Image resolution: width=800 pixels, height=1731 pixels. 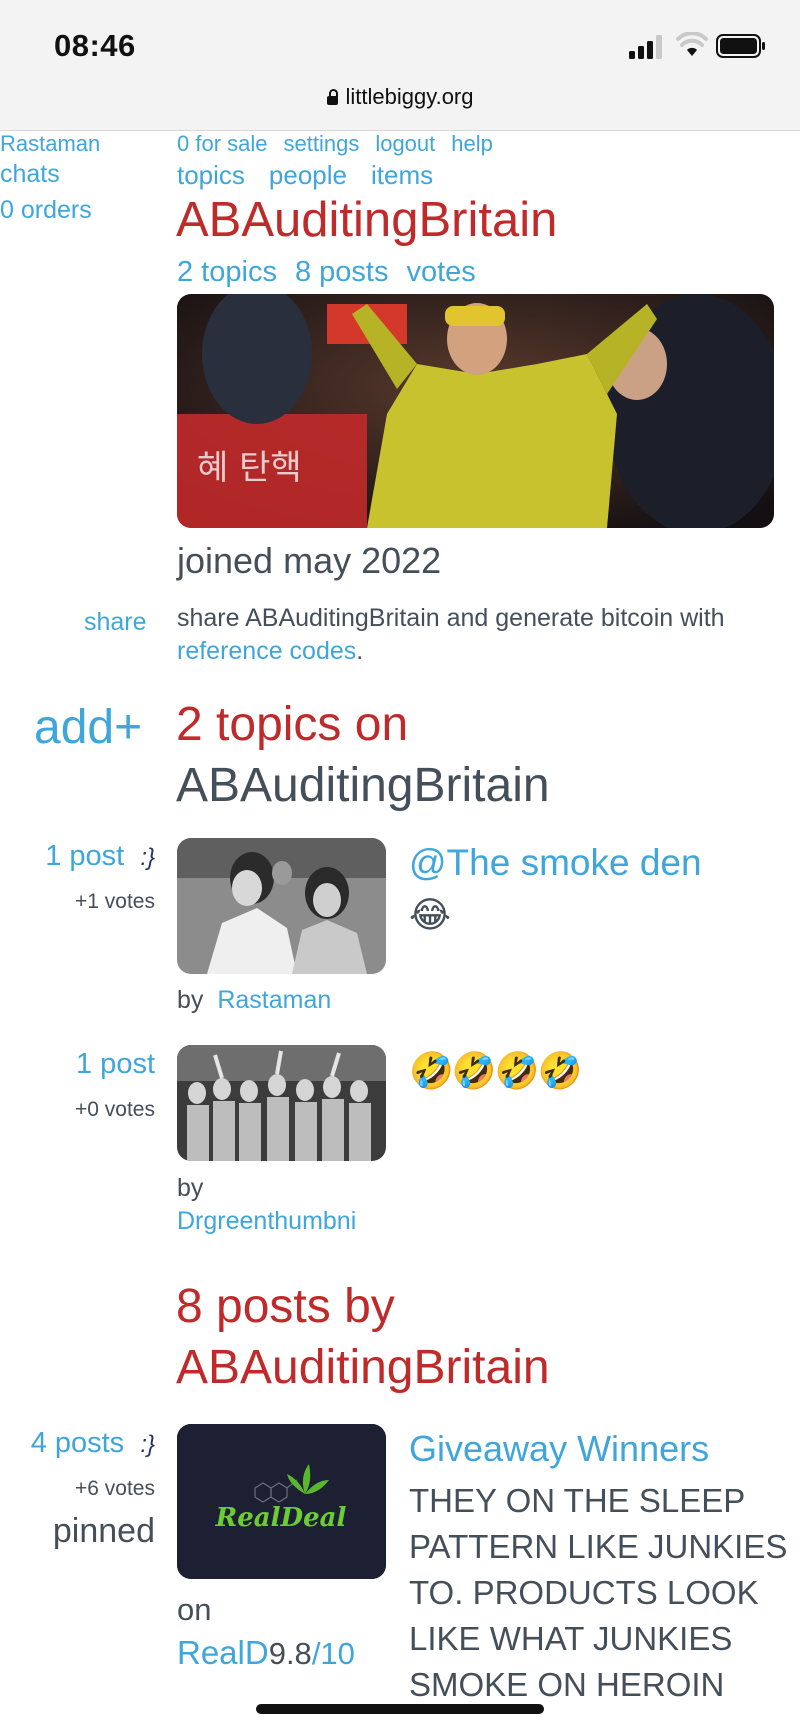 I want to click on topic-emoji: 😂, so click(x=430, y=914).